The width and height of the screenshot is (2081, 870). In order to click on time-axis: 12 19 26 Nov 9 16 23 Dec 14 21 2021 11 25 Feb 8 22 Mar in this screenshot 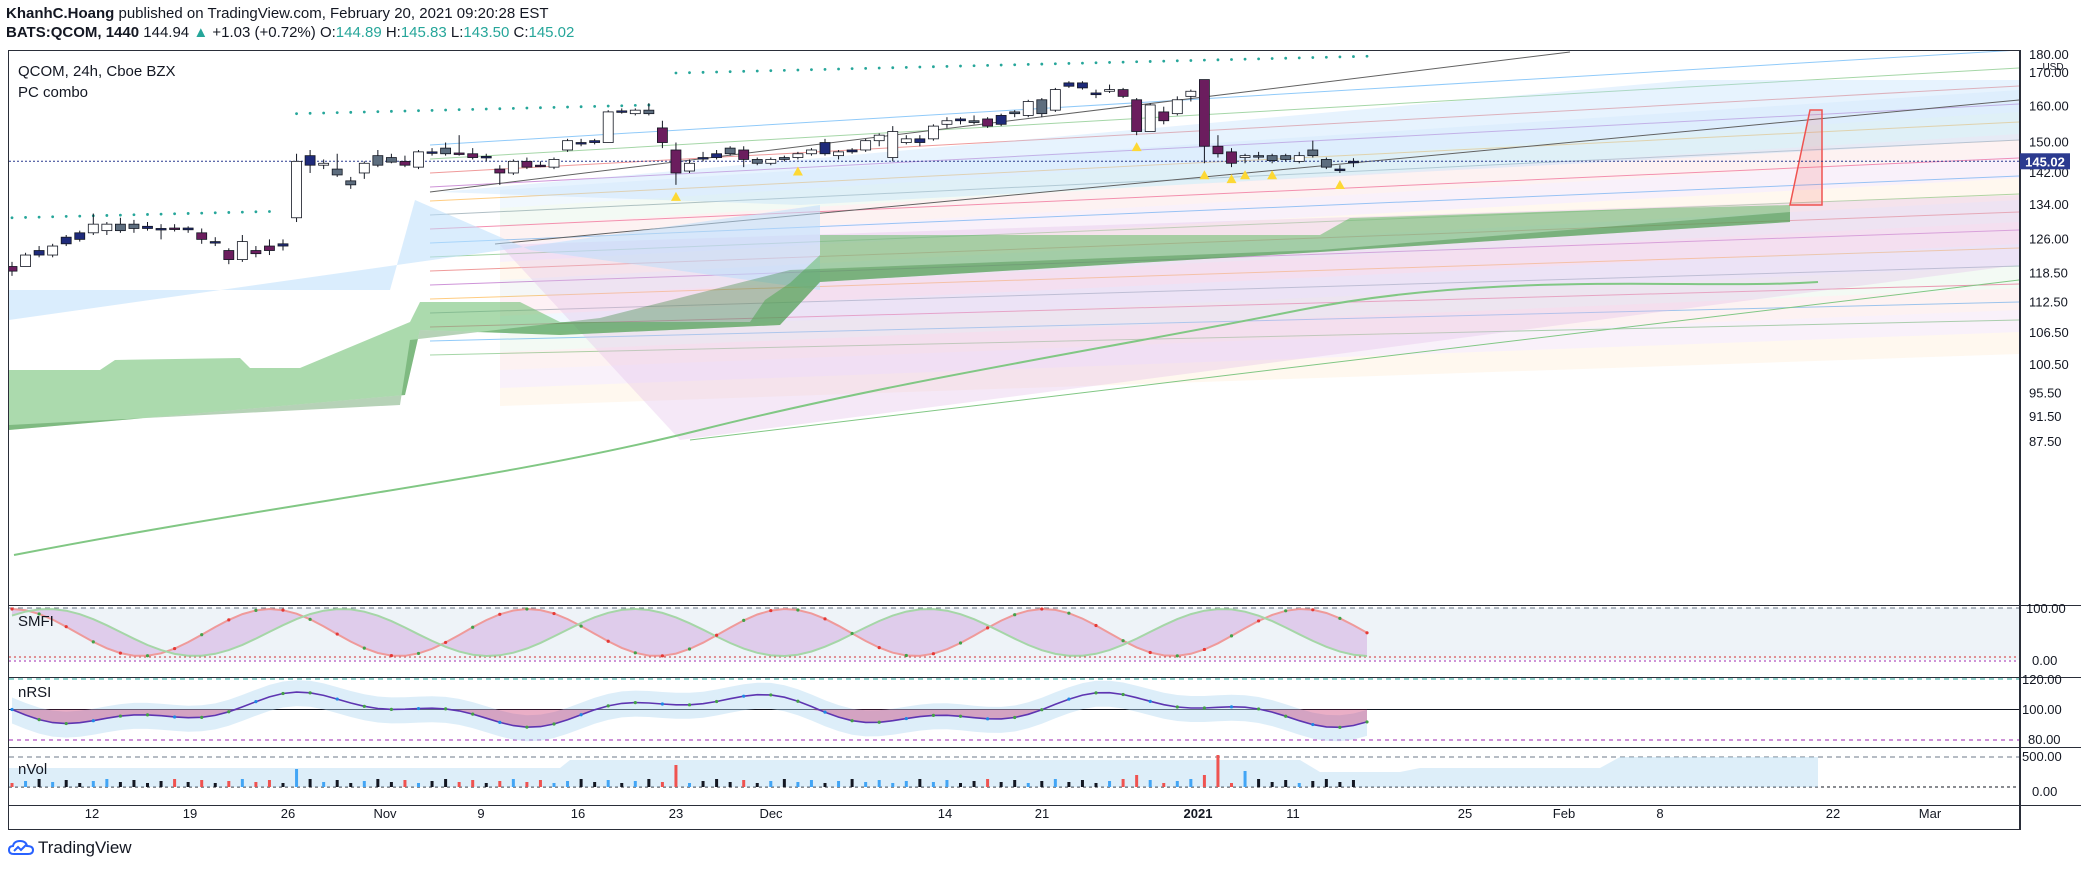, I will do `click(1013, 813)`.